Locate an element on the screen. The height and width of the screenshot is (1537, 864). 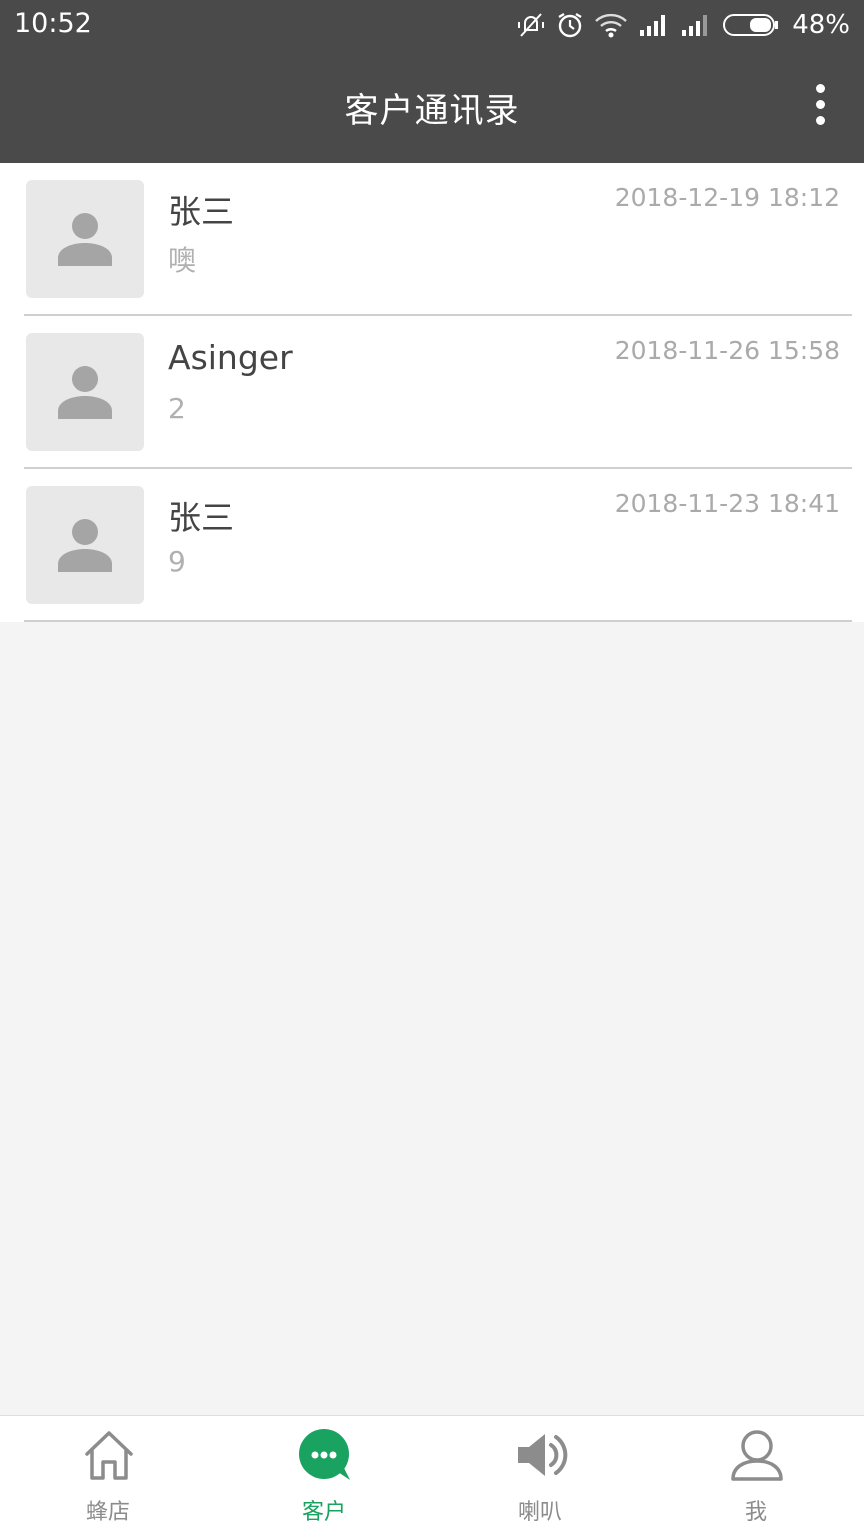
more-options-button is located at coordinates (820, 106).